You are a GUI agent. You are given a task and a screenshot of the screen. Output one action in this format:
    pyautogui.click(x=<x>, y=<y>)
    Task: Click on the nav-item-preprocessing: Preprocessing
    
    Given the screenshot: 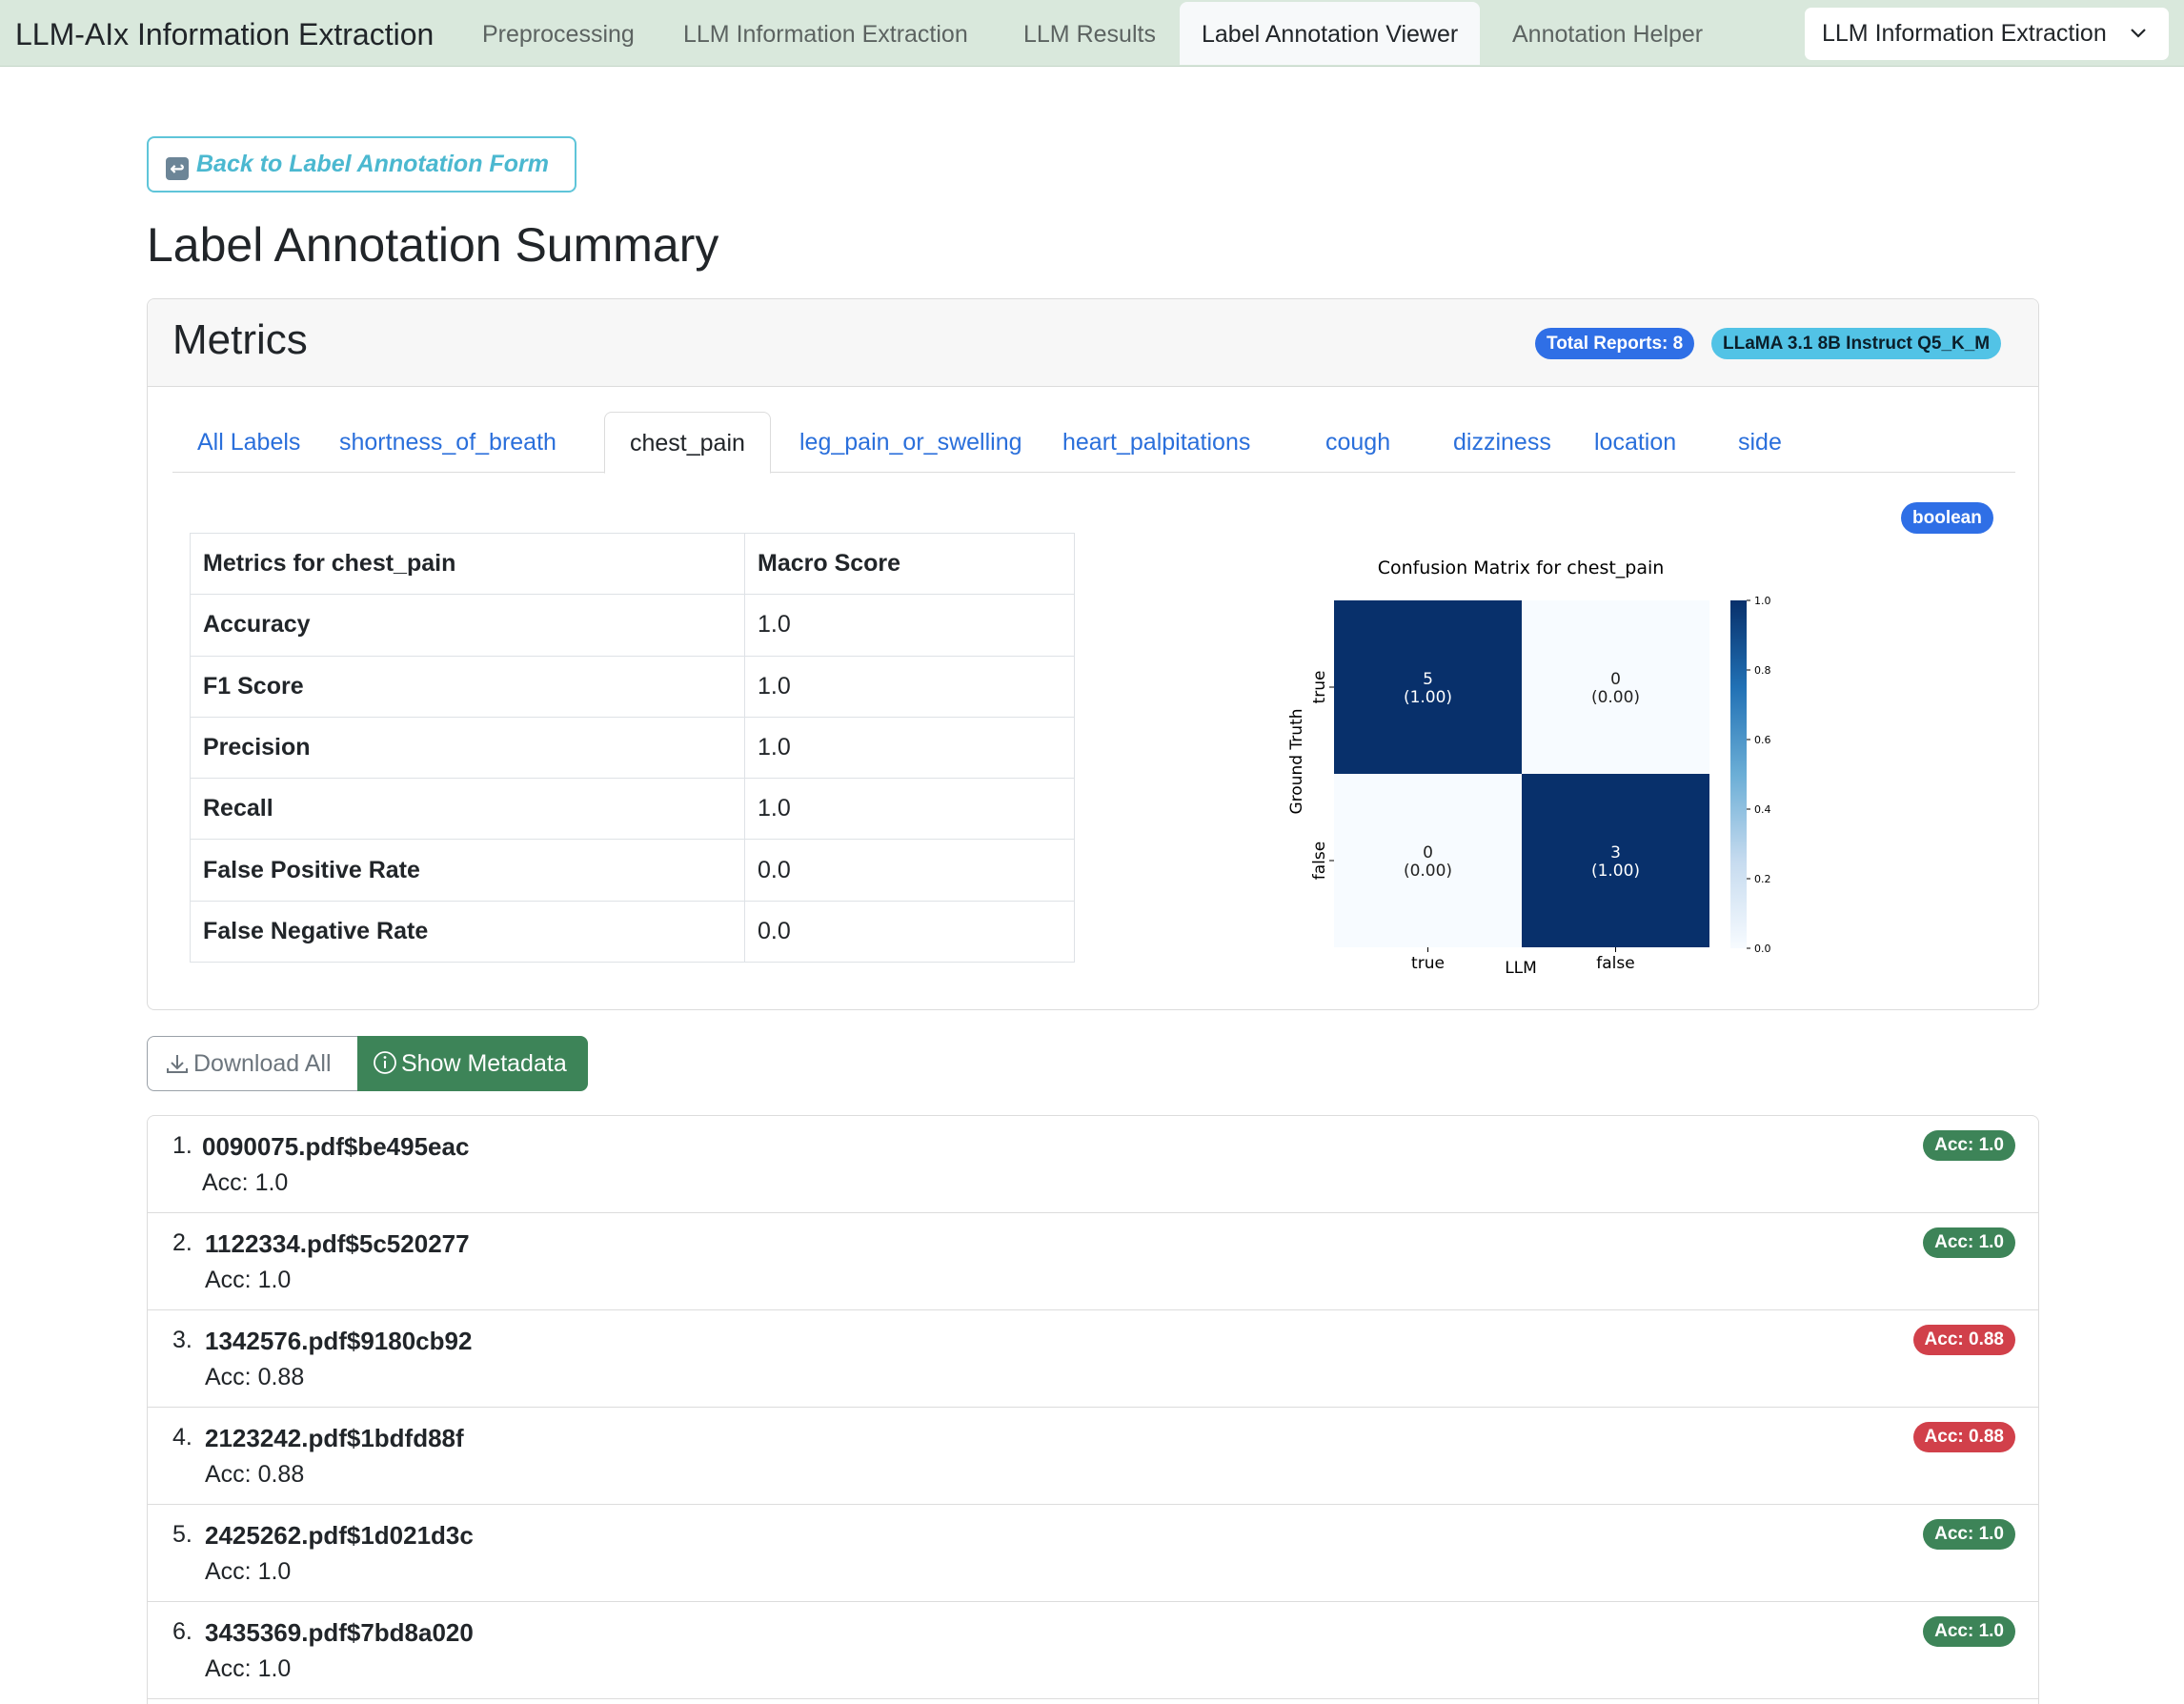 What is the action you would take?
    pyautogui.click(x=558, y=33)
    